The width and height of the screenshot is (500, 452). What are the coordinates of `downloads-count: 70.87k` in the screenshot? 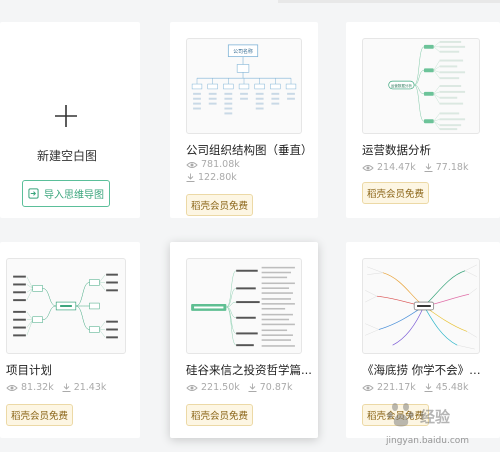 It's located at (276, 387).